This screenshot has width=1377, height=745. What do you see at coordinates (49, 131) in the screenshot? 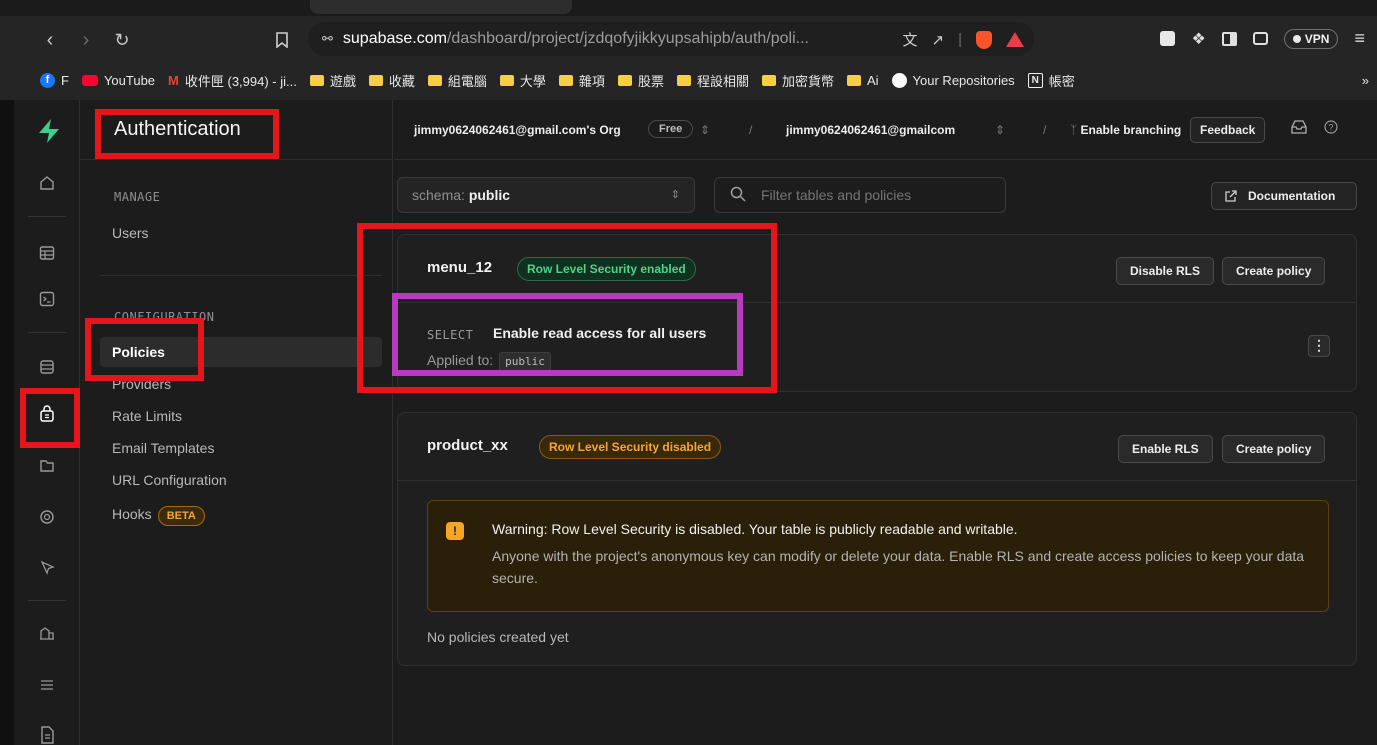
I see `supabase-logo-icon` at bounding box center [49, 131].